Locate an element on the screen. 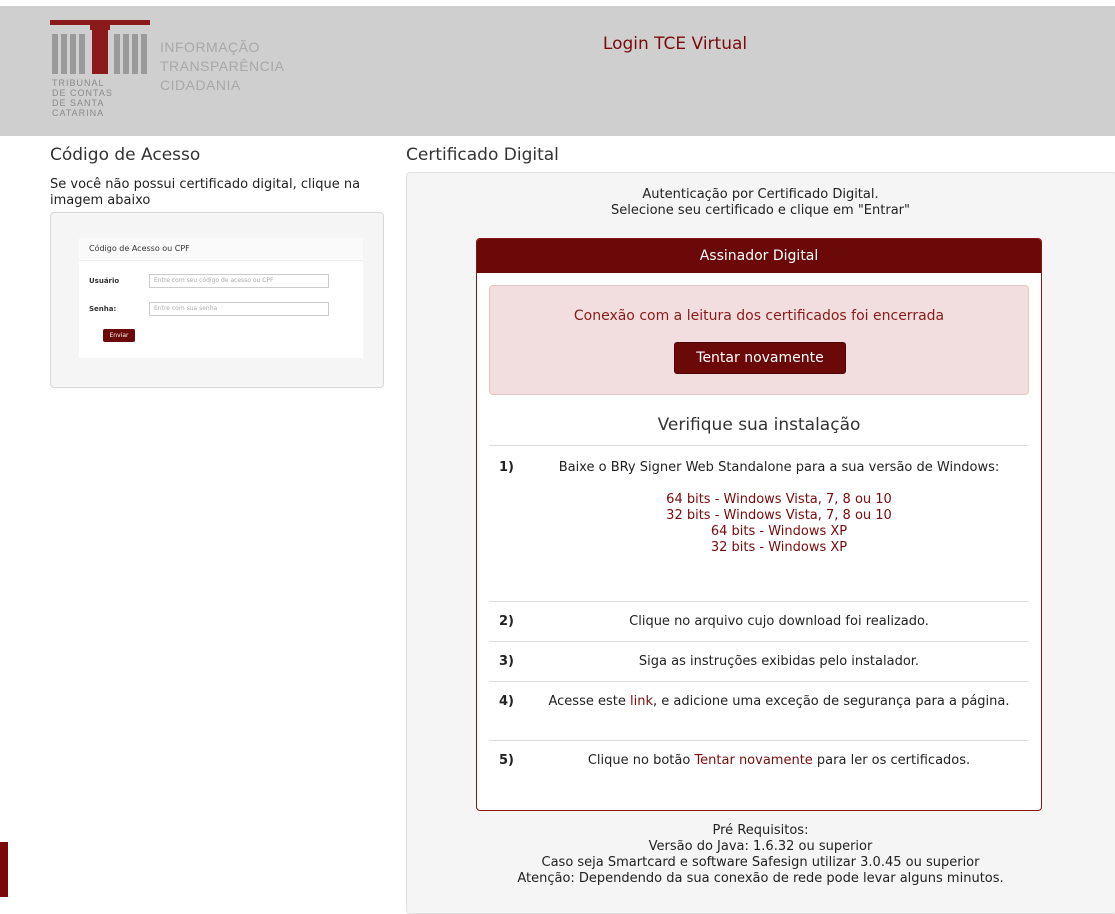 This screenshot has height=914, width=1115. mini-pass-input: Entre com sua senha is located at coordinates (239, 309).